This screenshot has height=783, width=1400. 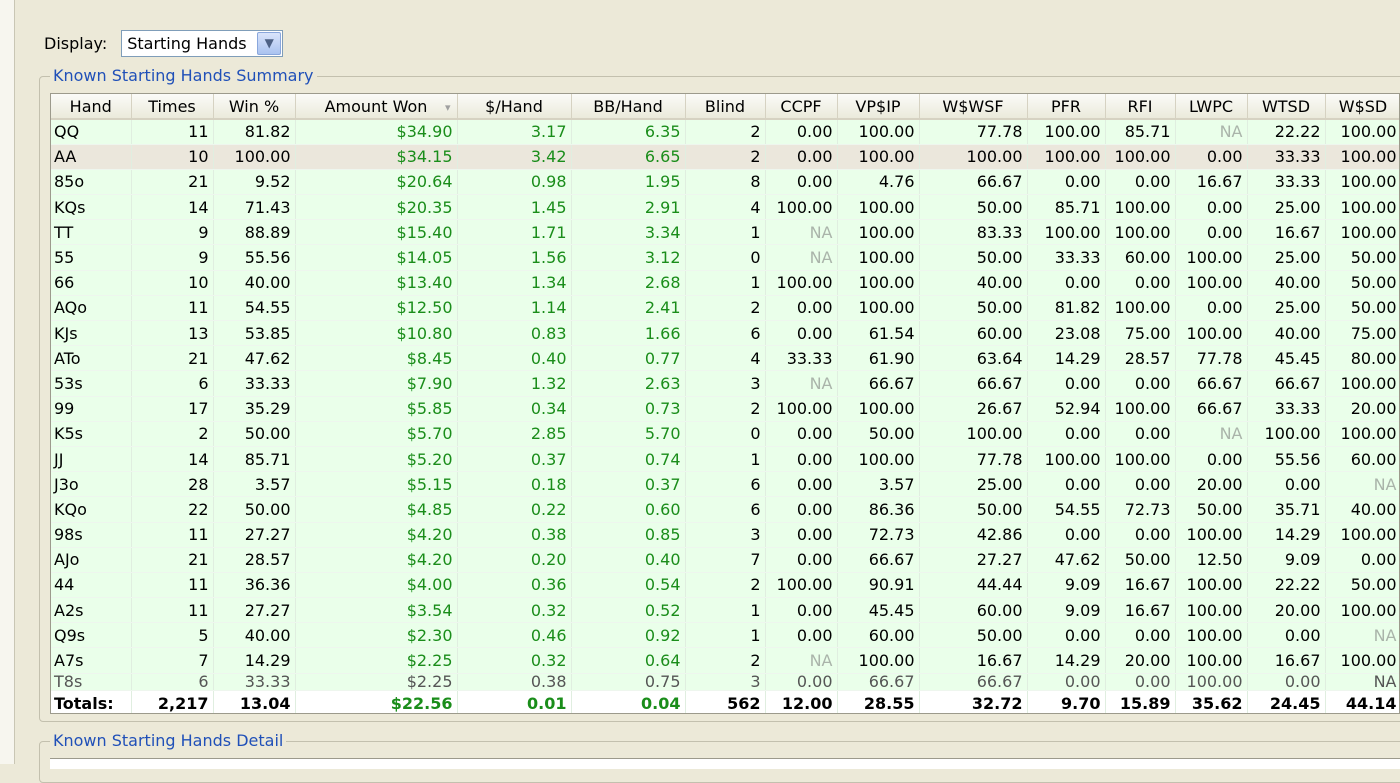 What do you see at coordinates (202, 43) in the screenshot?
I see `display-dropdown: Starting Hands ▼` at bounding box center [202, 43].